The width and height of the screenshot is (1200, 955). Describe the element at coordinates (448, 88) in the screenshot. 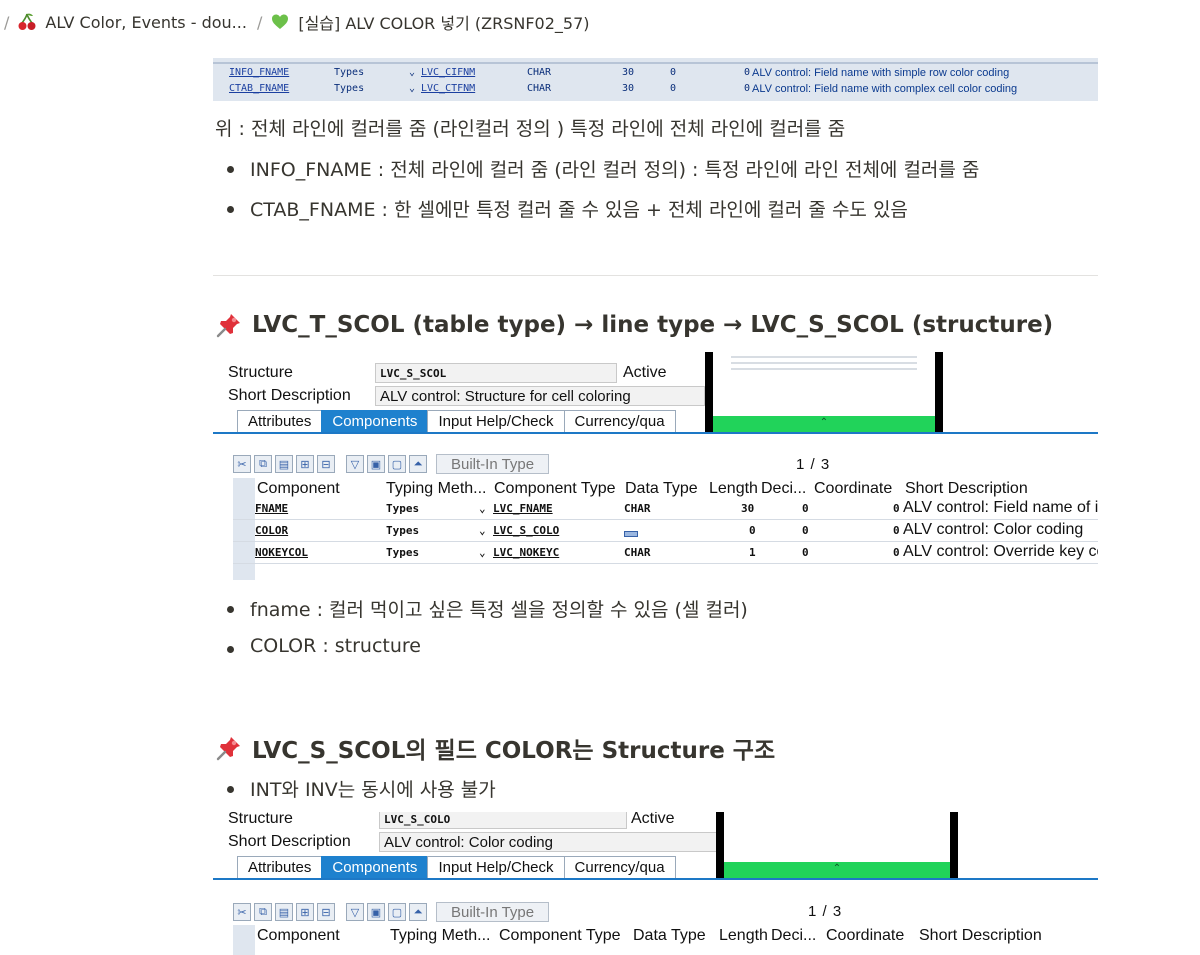

I see `component-type: LVC_CTFNM` at that location.